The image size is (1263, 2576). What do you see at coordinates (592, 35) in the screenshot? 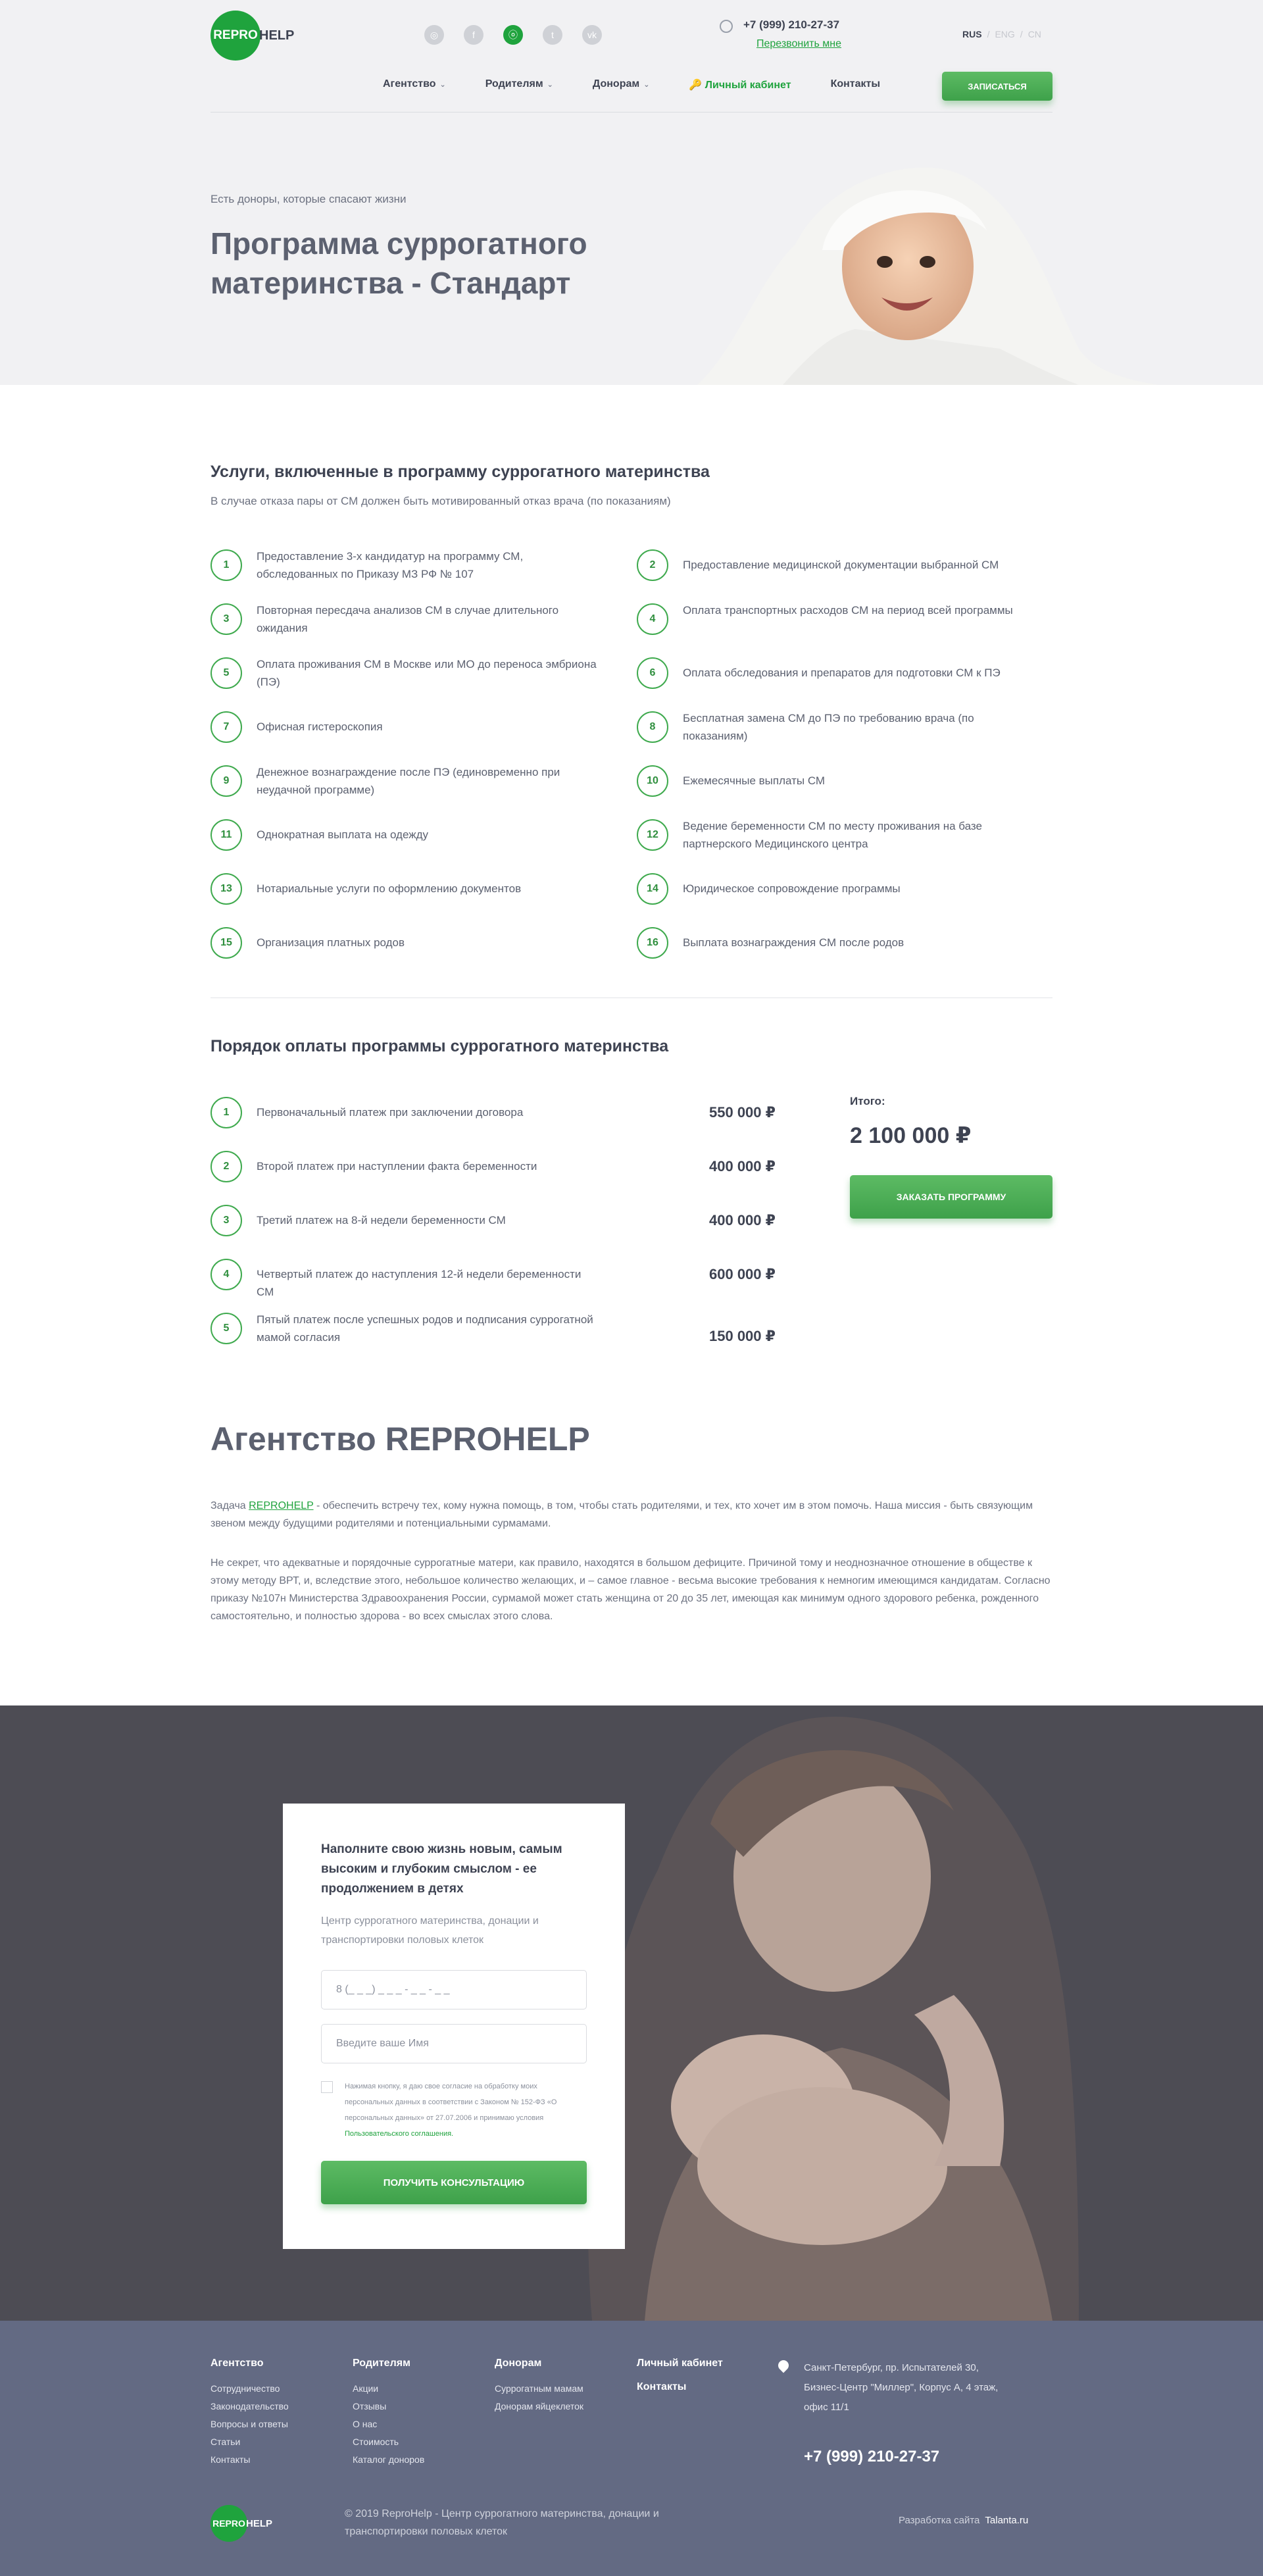
I see `vk-icon: vk` at bounding box center [592, 35].